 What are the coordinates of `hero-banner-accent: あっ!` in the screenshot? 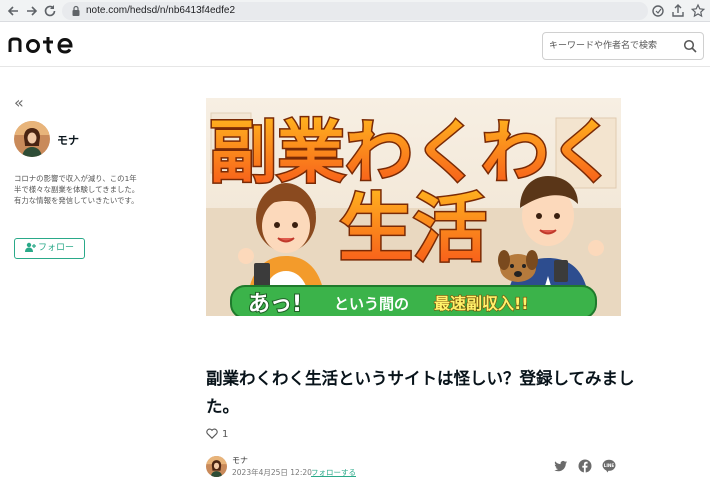 It's located at (275, 304).